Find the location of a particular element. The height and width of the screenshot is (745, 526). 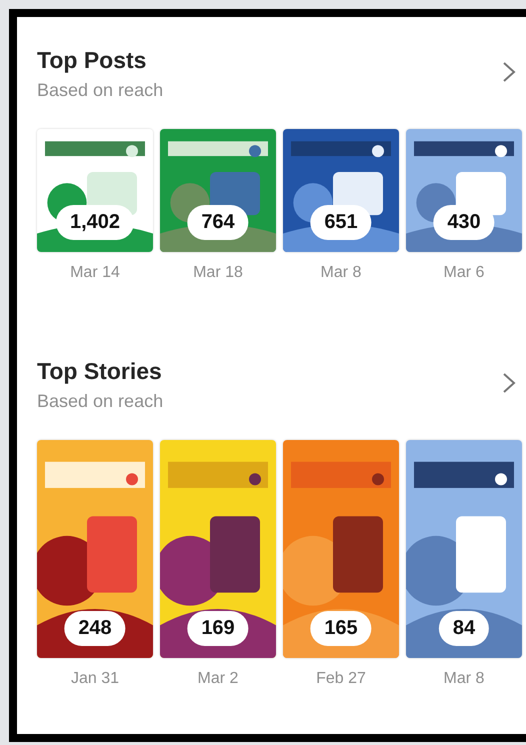

post-date: Feb 27 is located at coordinates (341, 679).